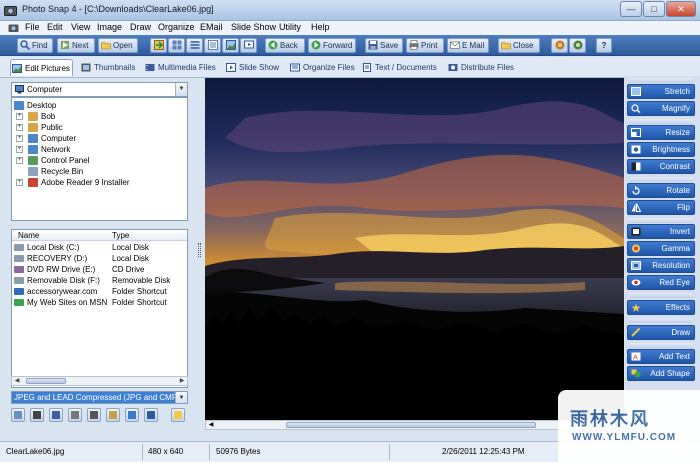  Describe the element at coordinates (182, 381) in the screenshot. I see `scroll-right-icon: ▶` at that location.